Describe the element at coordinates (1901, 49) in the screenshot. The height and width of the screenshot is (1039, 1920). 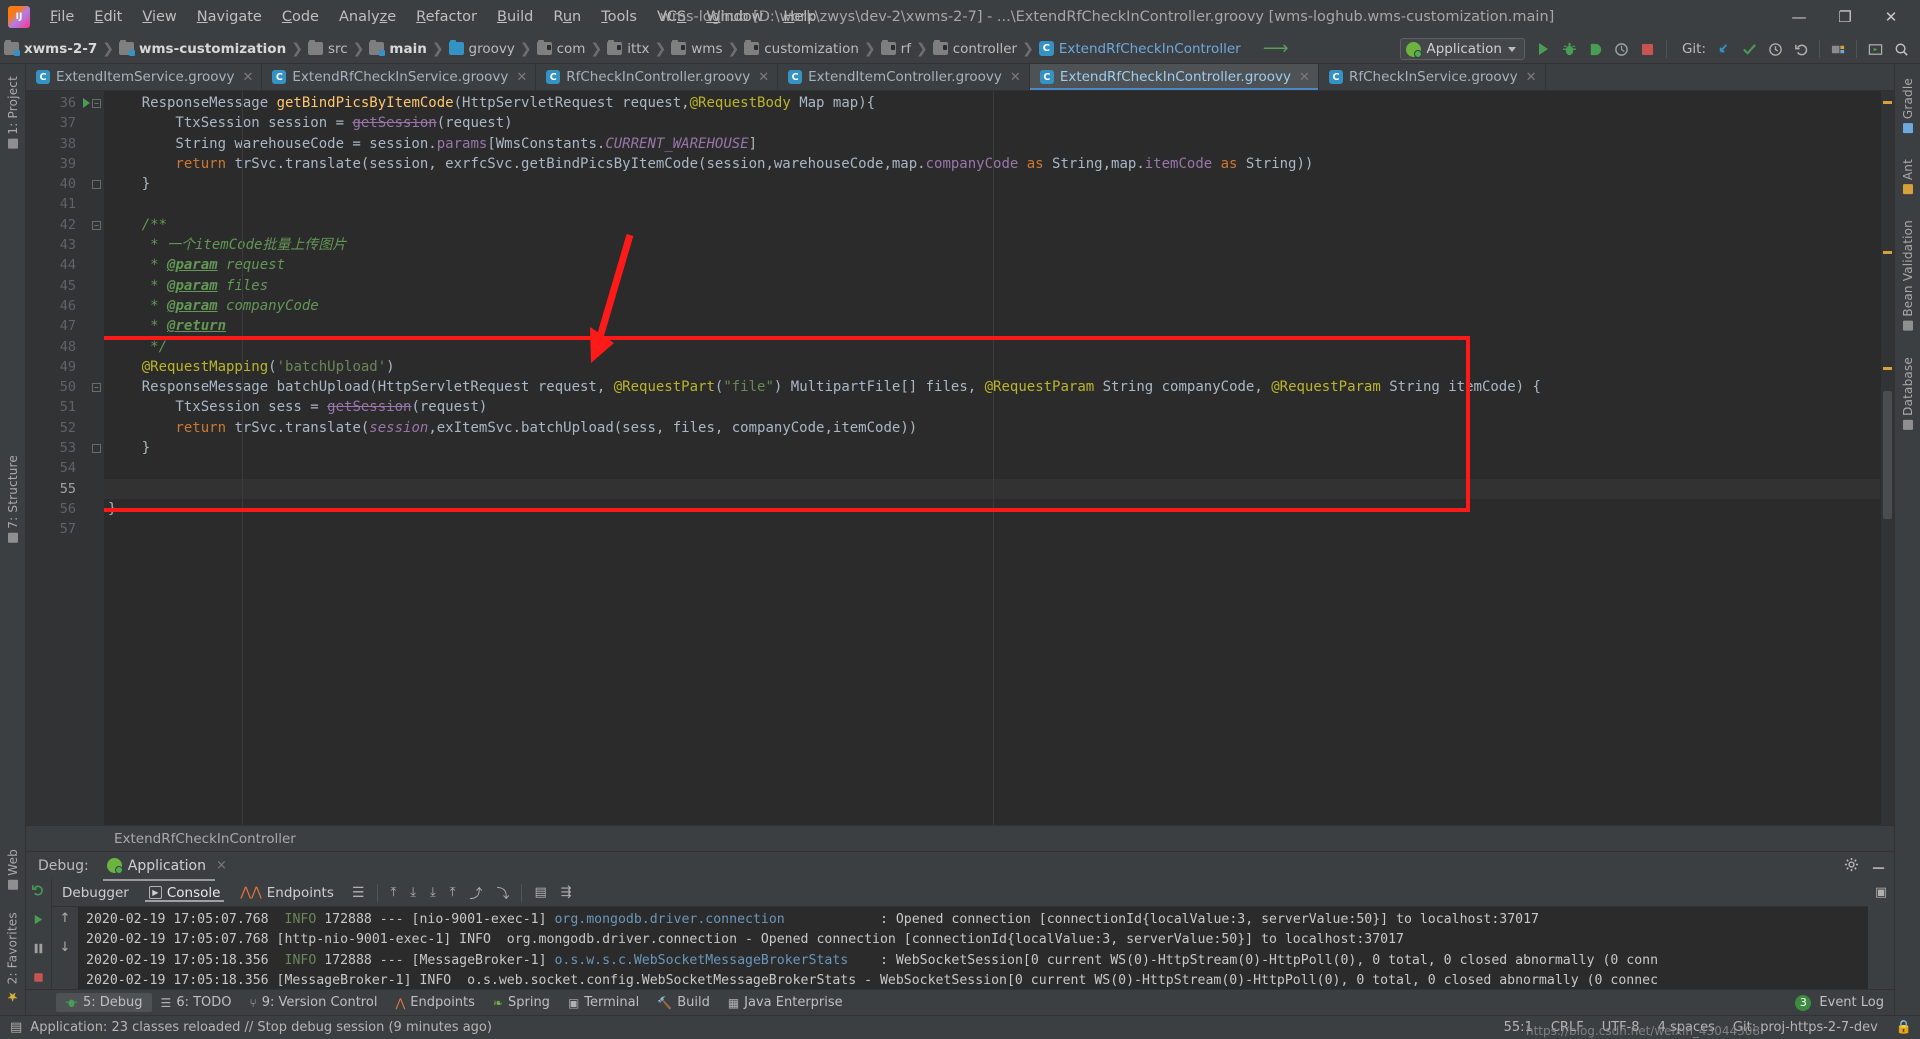
I see `search-everywhere-button` at that location.